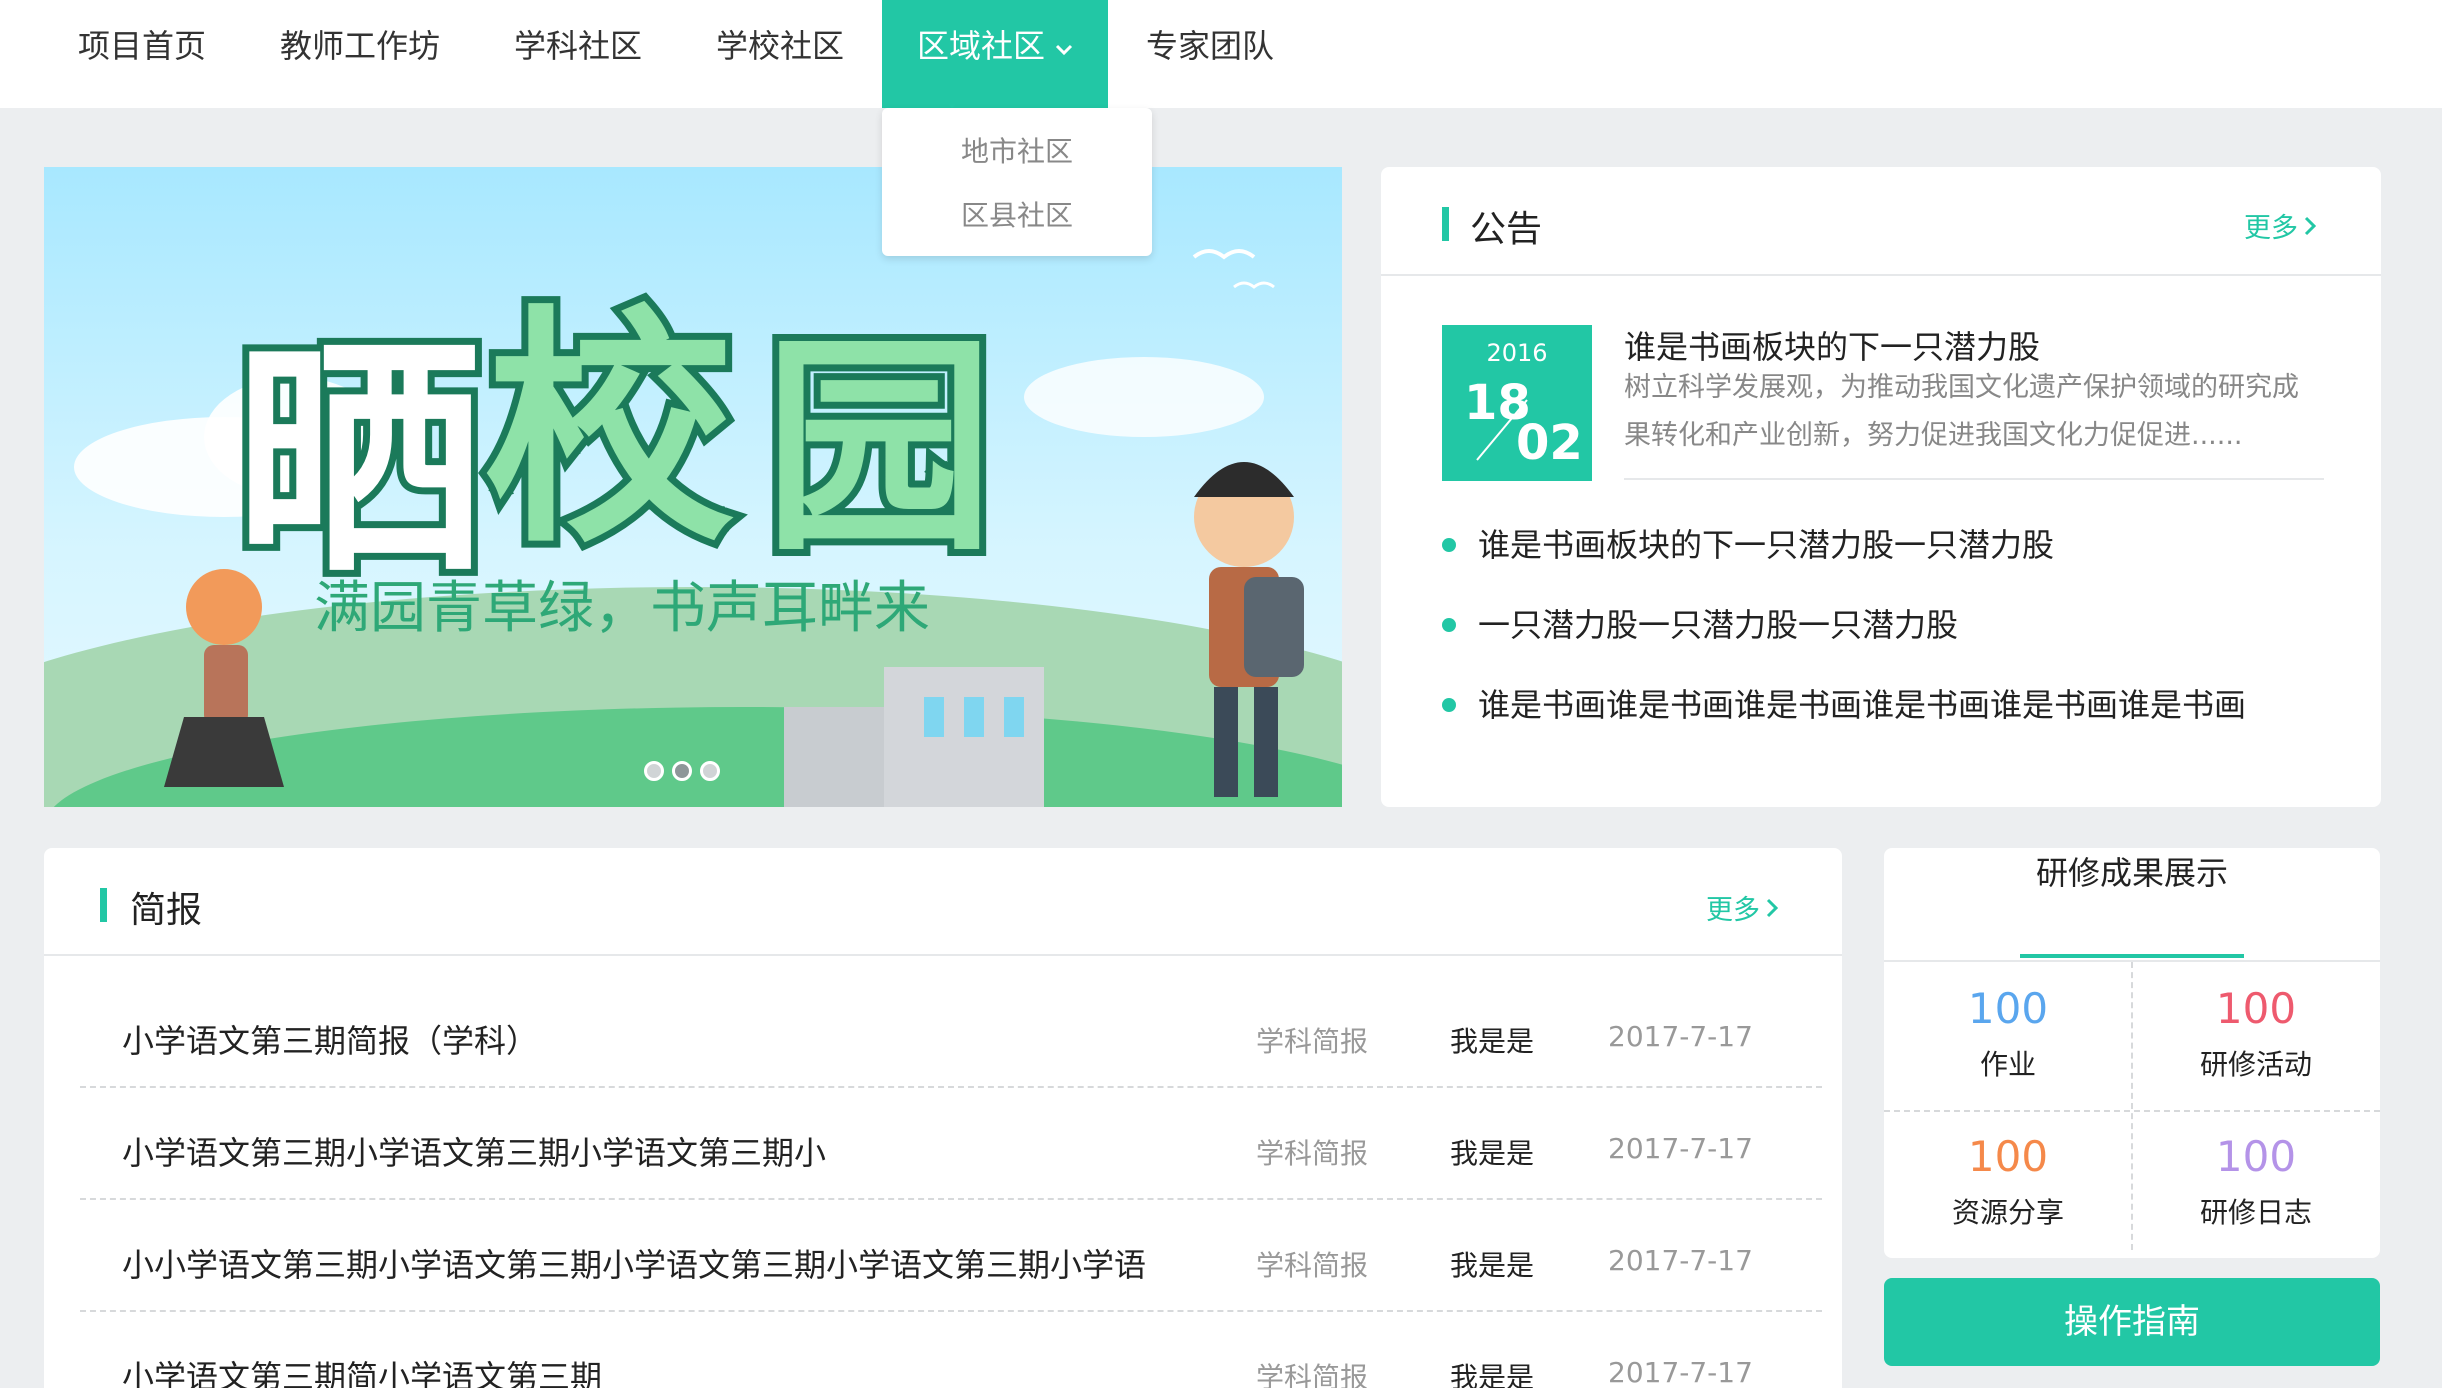  Describe the element at coordinates (2132, 1322) in the screenshot. I see `guide-button: 操作指南` at that location.